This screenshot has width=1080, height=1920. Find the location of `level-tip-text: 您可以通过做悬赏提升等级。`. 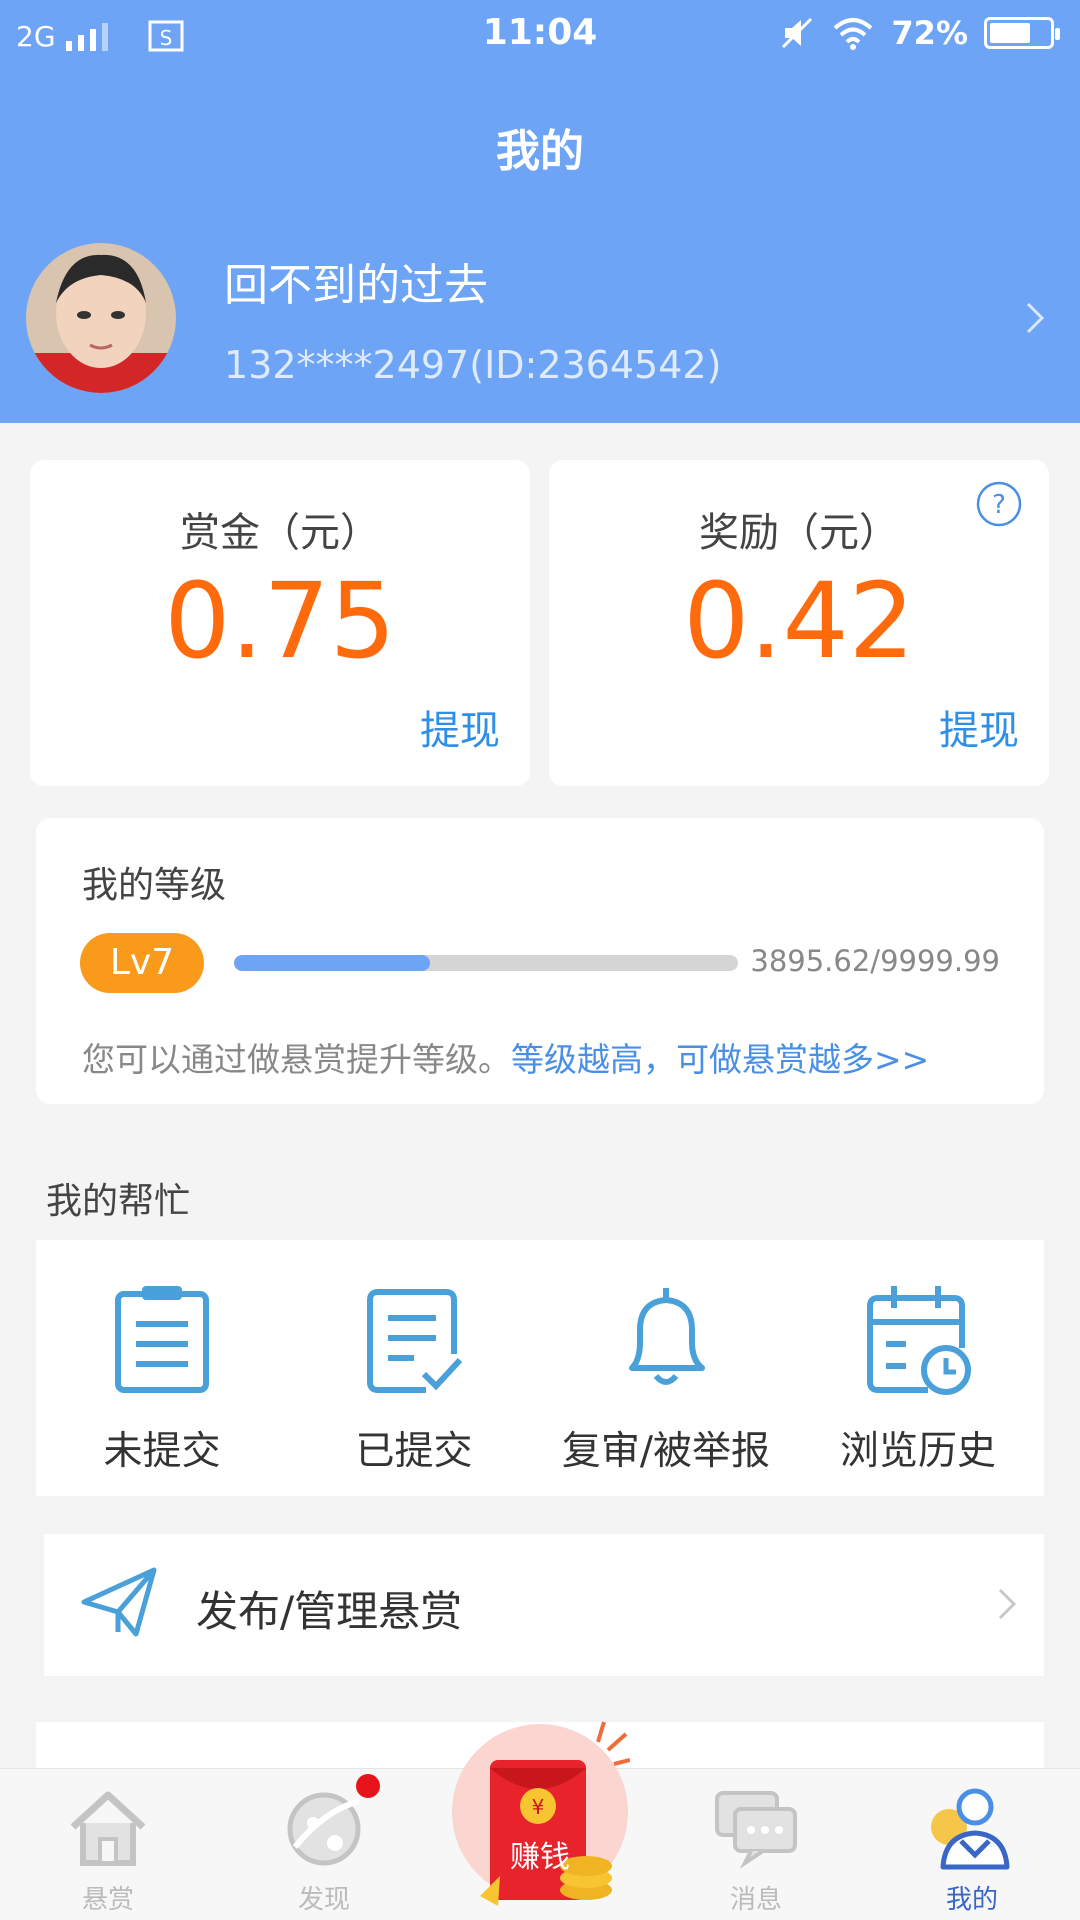

level-tip-text: 您可以通过做悬赏提升等级。 is located at coordinates (296, 1059).